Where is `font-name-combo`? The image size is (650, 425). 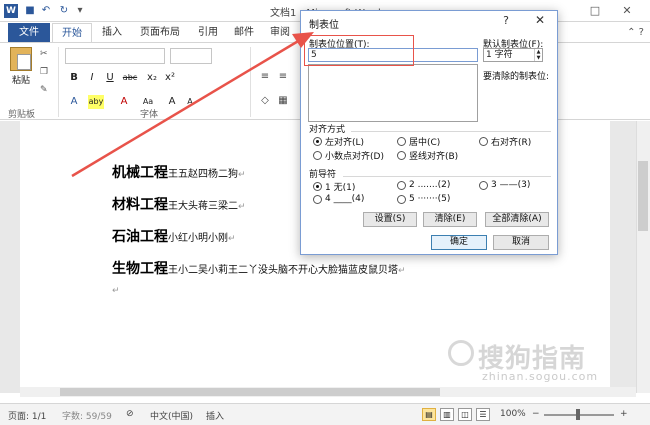 font-name-combo is located at coordinates (115, 56).